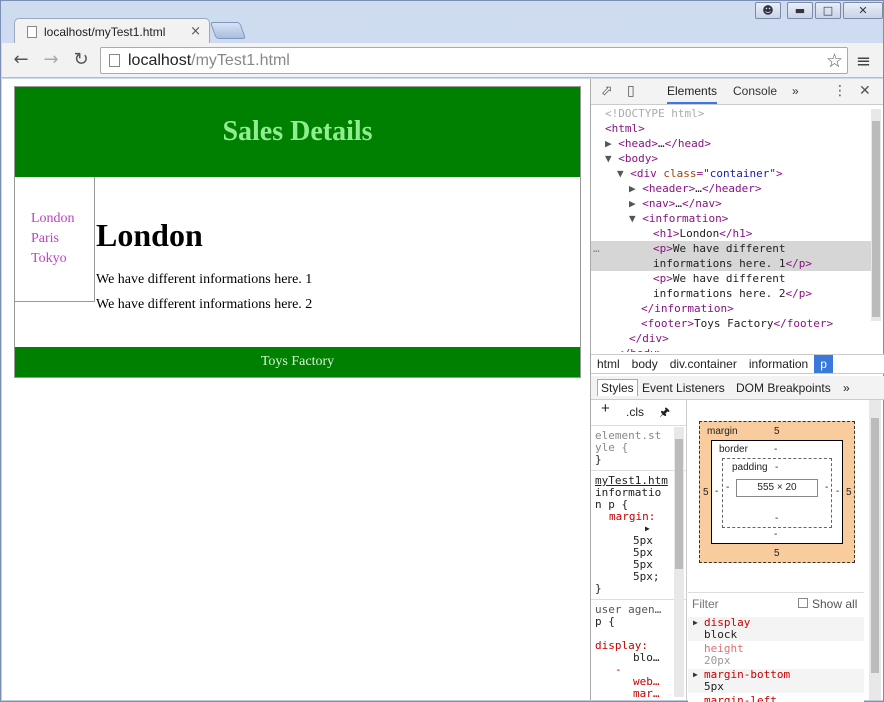  I want to click on dom-scrollbar, so click(876, 215).